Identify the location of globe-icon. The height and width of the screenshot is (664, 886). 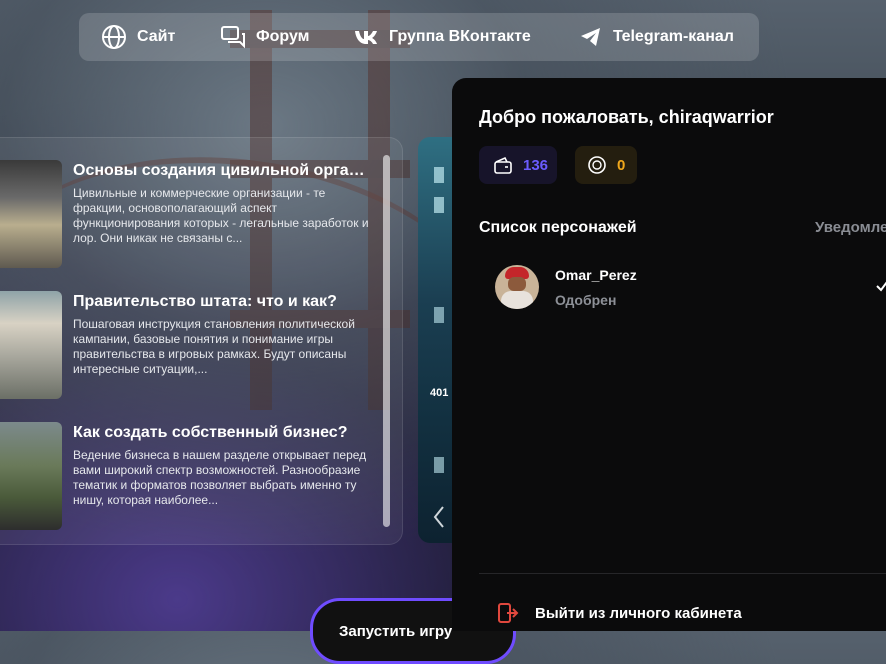
(114, 37).